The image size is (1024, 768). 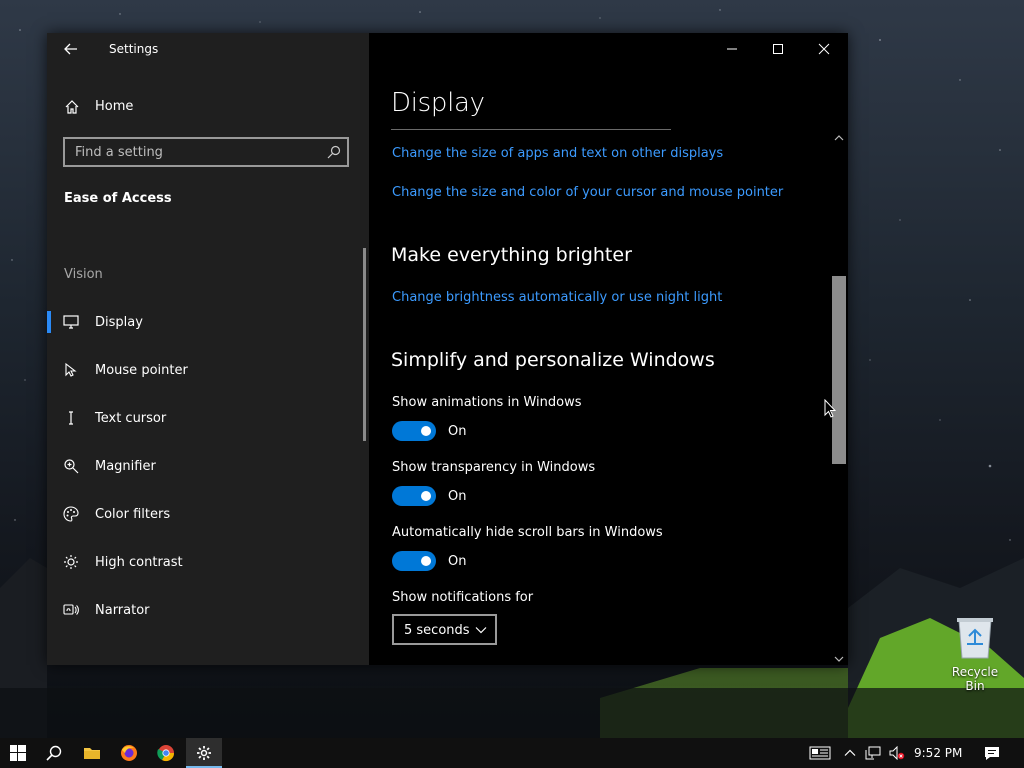 What do you see at coordinates (494, 467) in the screenshot?
I see `setting-label-transparency: Show transparency in Windows` at bounding box center [494, 467].